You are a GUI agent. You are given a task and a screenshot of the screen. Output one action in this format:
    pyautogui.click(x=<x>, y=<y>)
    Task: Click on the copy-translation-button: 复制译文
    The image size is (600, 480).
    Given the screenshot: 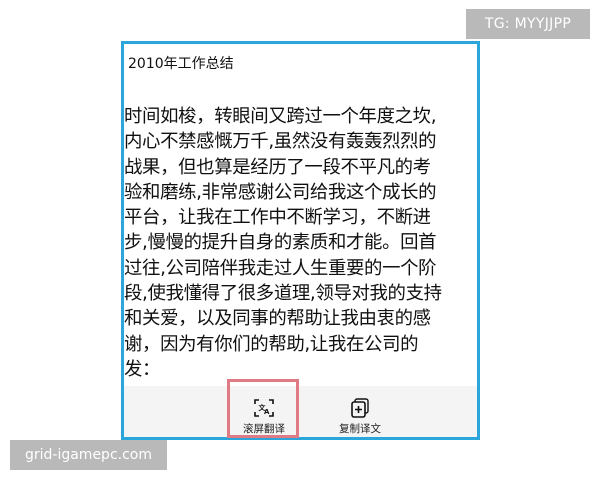 What is the action you would take?
    pyautogui.click(x=360, y=411)
    